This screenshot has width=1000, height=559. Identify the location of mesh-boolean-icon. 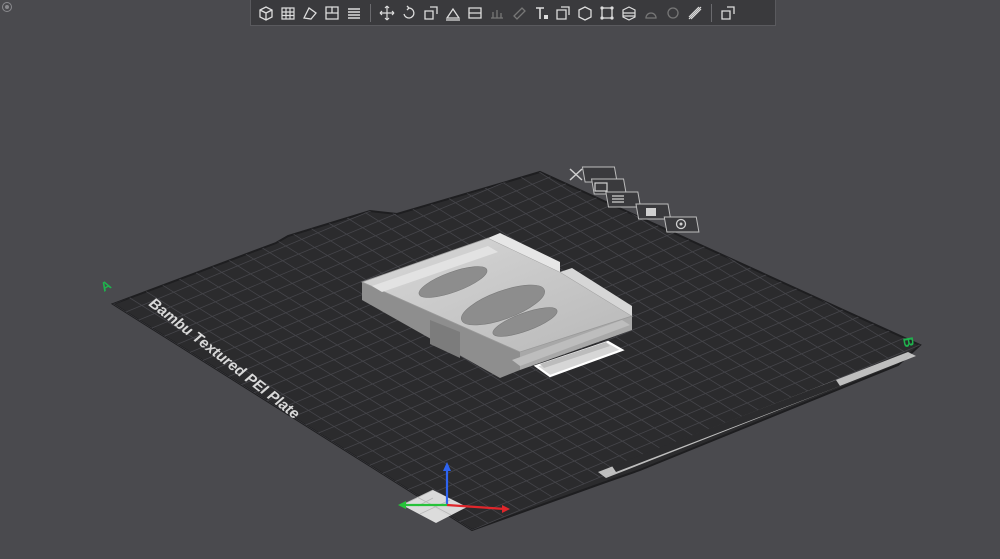
(563, 13).